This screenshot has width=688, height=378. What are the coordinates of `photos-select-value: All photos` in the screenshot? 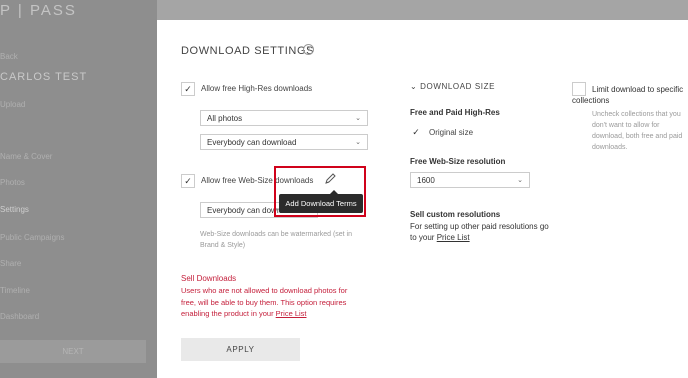 It's located at (225, 118).